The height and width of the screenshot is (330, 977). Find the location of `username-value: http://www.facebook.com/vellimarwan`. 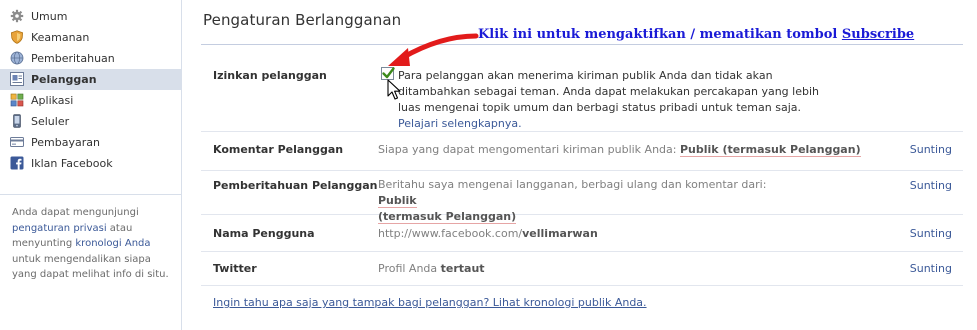

username-value: http://www.facebook.com/vellimarwan is located at coordinates (488, 234).